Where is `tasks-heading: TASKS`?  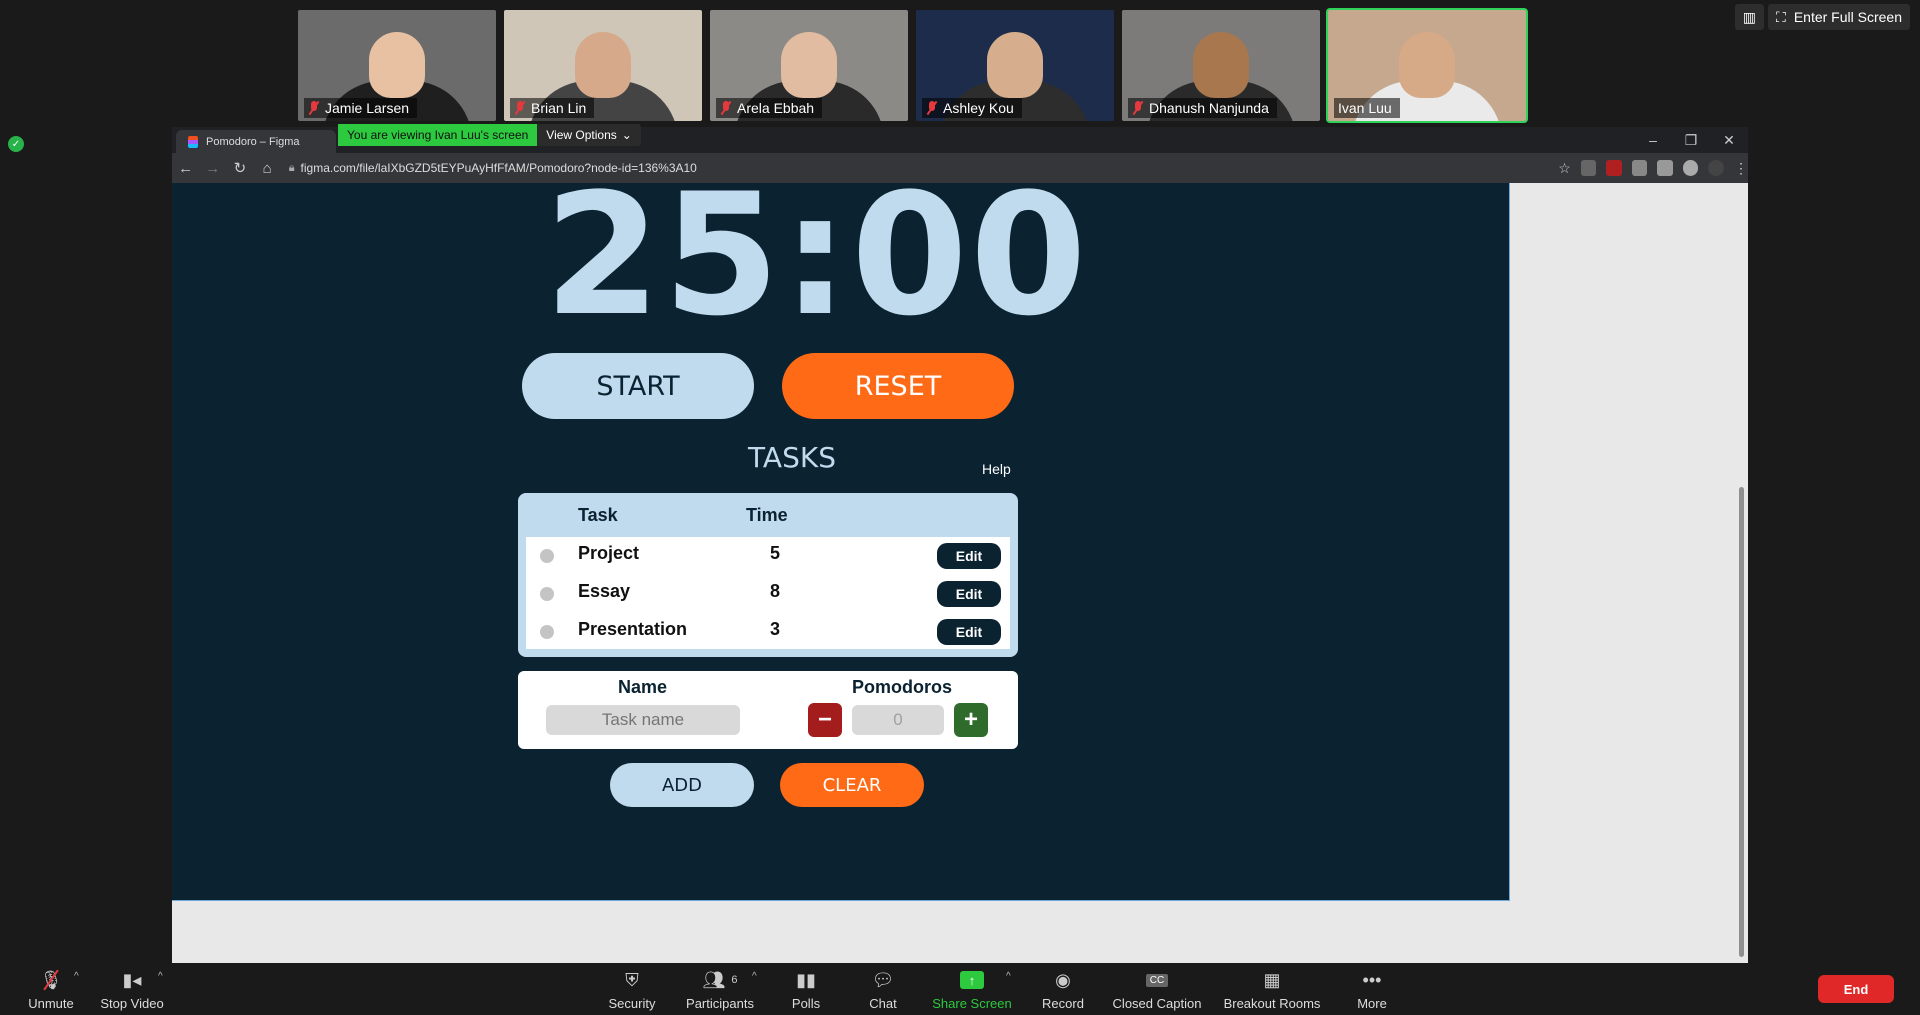 tasks-heading: TASKS is located at coordinates (792, 457).